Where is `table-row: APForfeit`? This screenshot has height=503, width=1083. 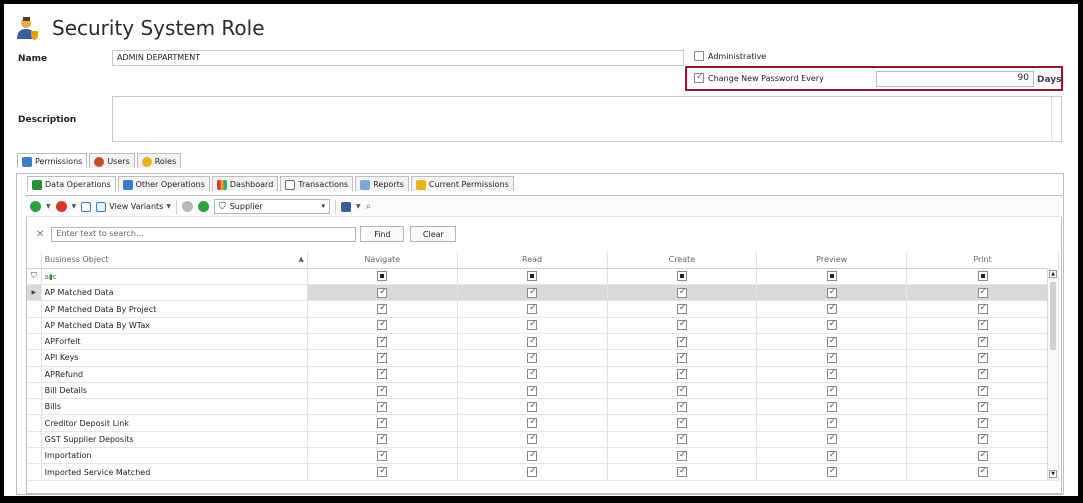
table-row: APForfeit is located at coordinates (543, 342).